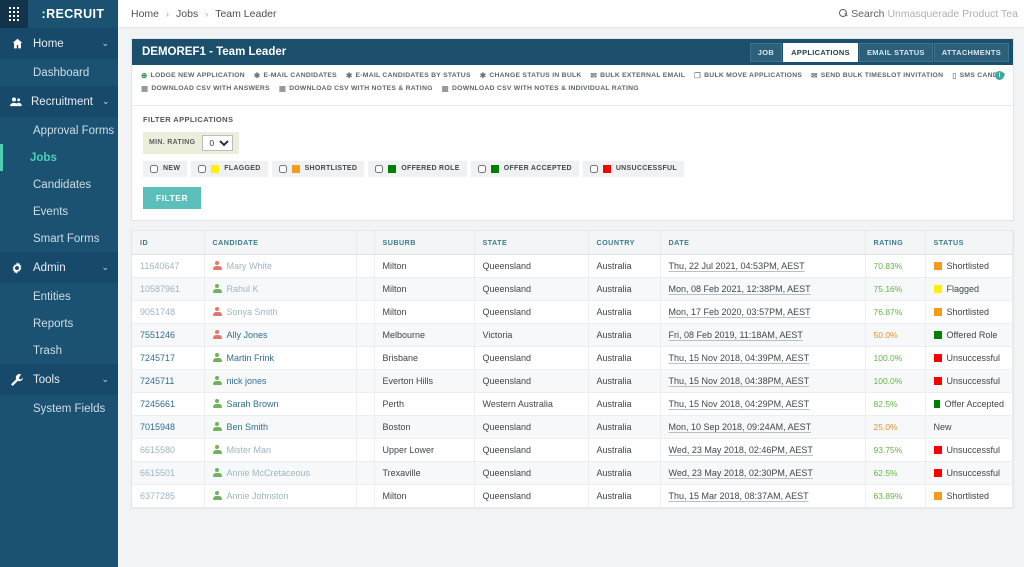 This screenshot has width=1024, height=567. Describe the element at coordinates (157, 496) in the screenshot. I see `application-id-link: 6377285` at that location.